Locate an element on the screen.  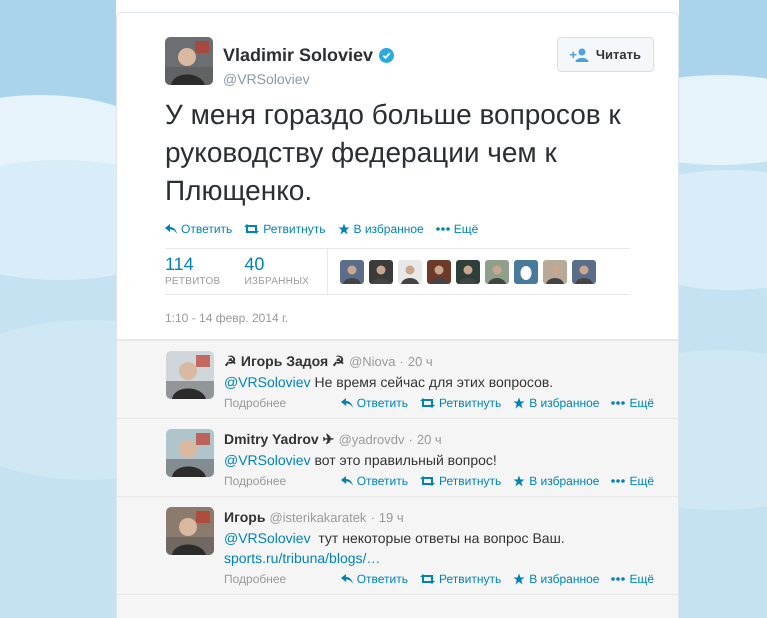
tweet-date: 1:10 - 14 февр. 2014 г. is located at coordinates (397, 324).